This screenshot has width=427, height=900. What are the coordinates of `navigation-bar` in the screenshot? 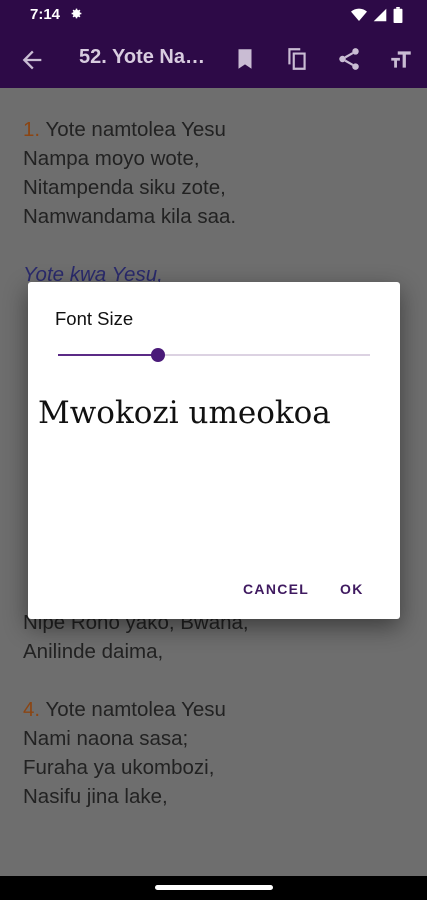 It's located at (213, 888).